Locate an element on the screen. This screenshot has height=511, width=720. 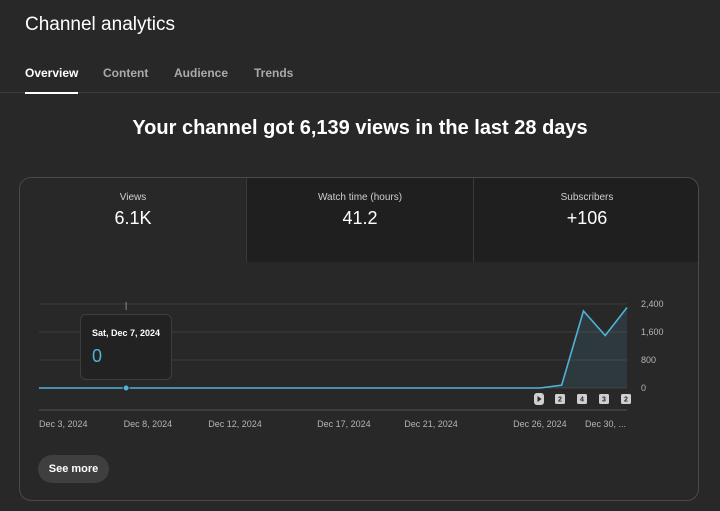
x-tick-label: Dec 8, 2024 is located at coordinates (148, 424).